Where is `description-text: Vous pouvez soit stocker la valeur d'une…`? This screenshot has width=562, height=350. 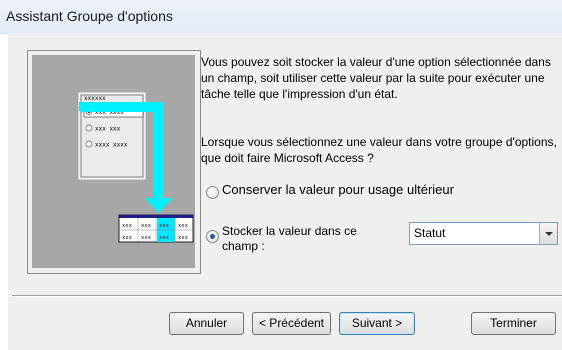 description-text: Vous pouvez soit stocker la valeur d'une… is located at coordinates (376, 78).